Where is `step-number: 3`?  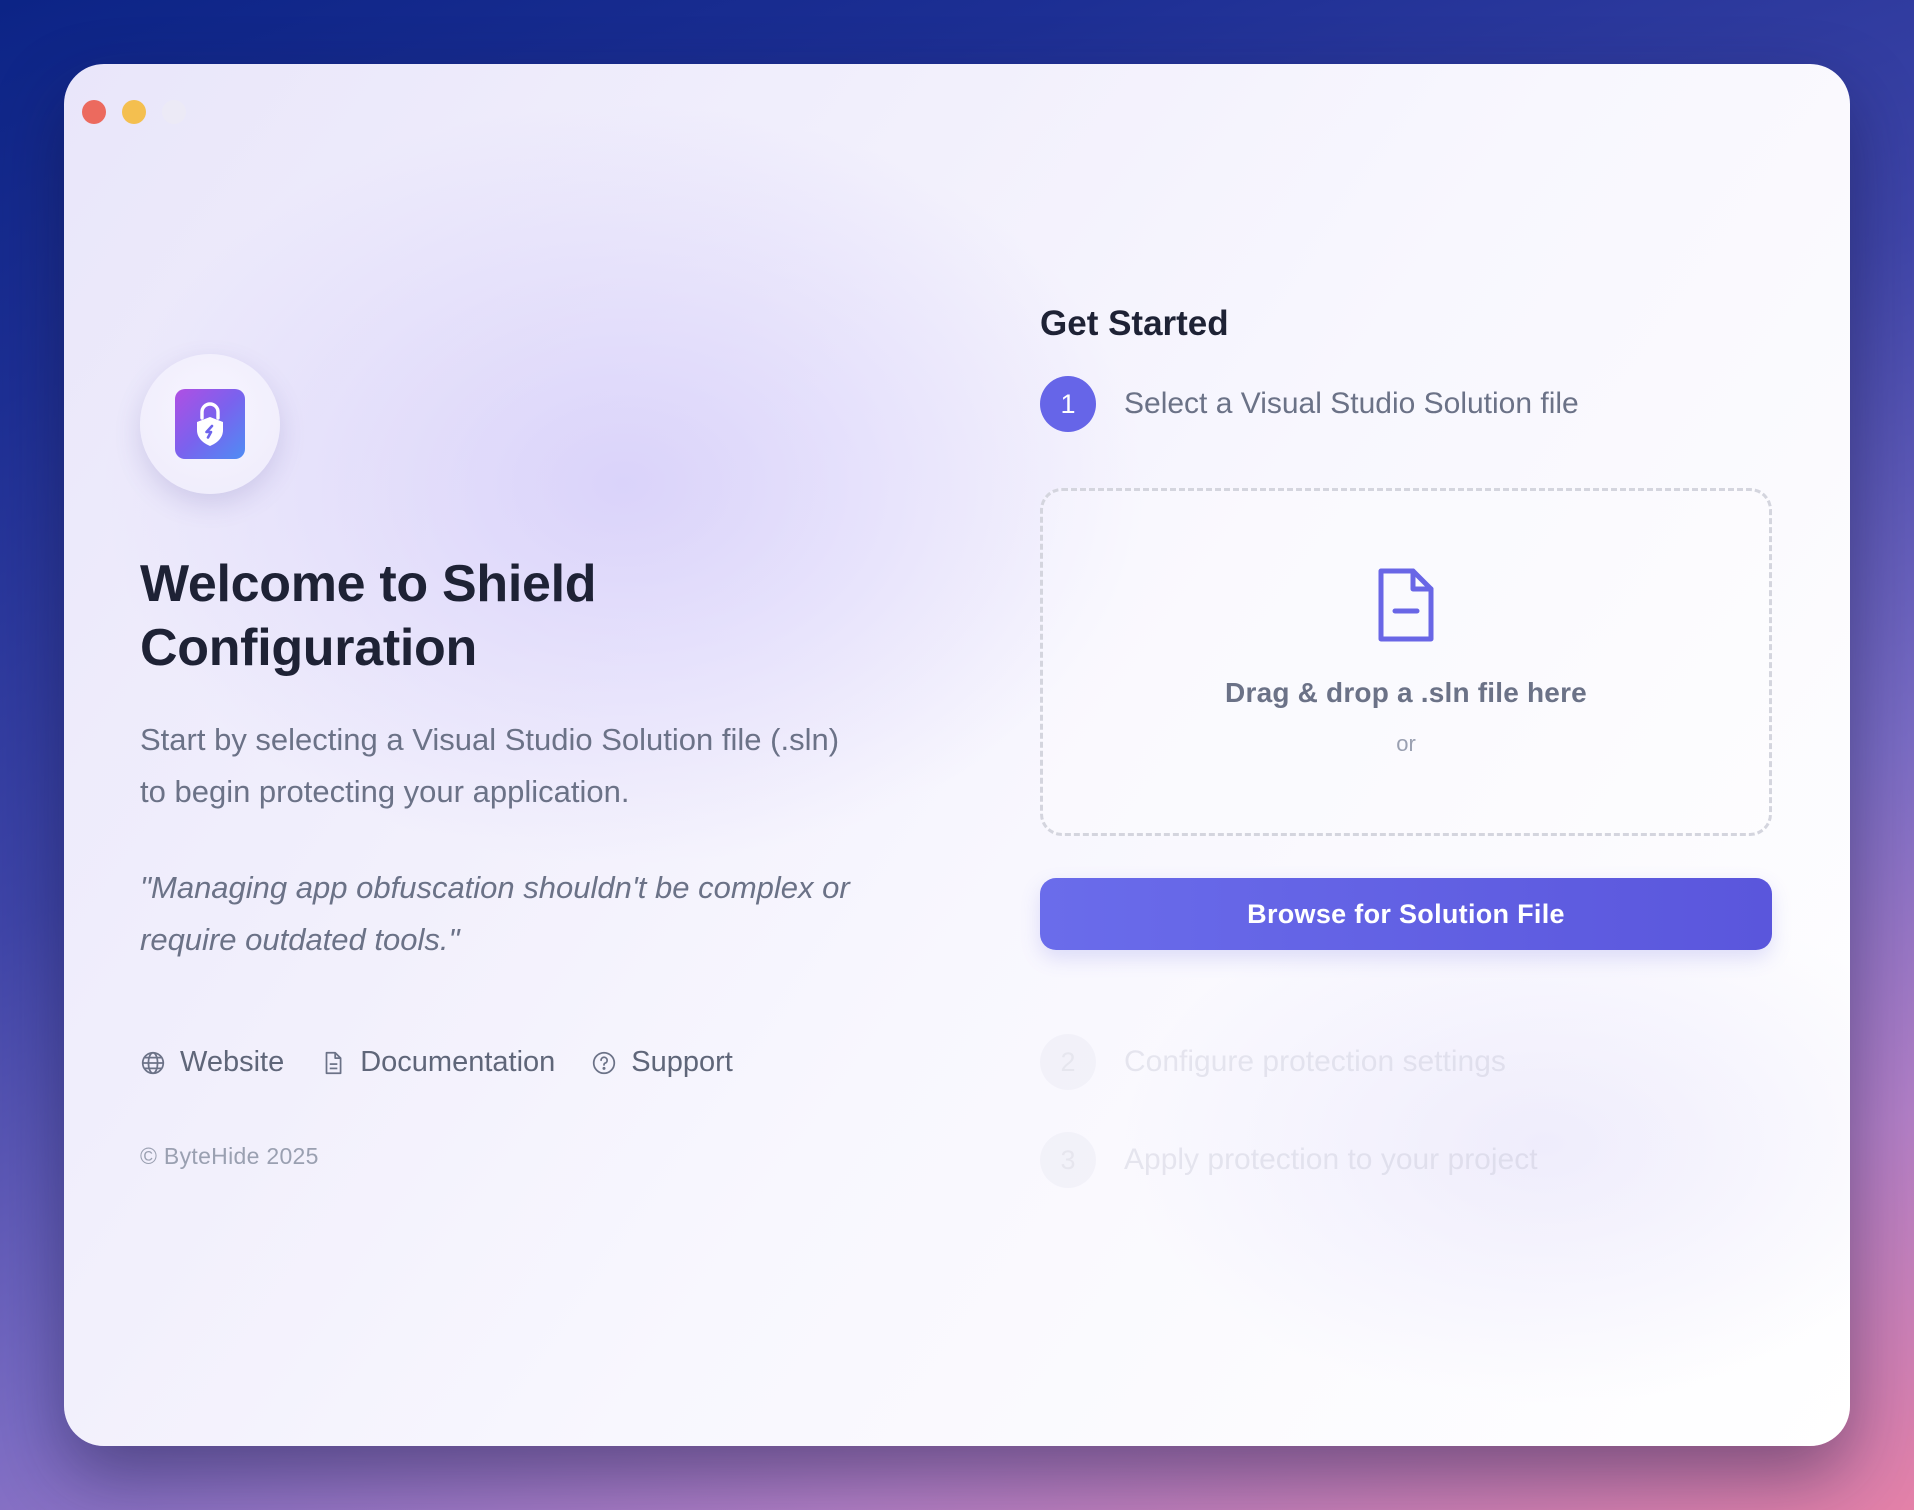
step-number: 3 is located at coordinates (1068, 1160).